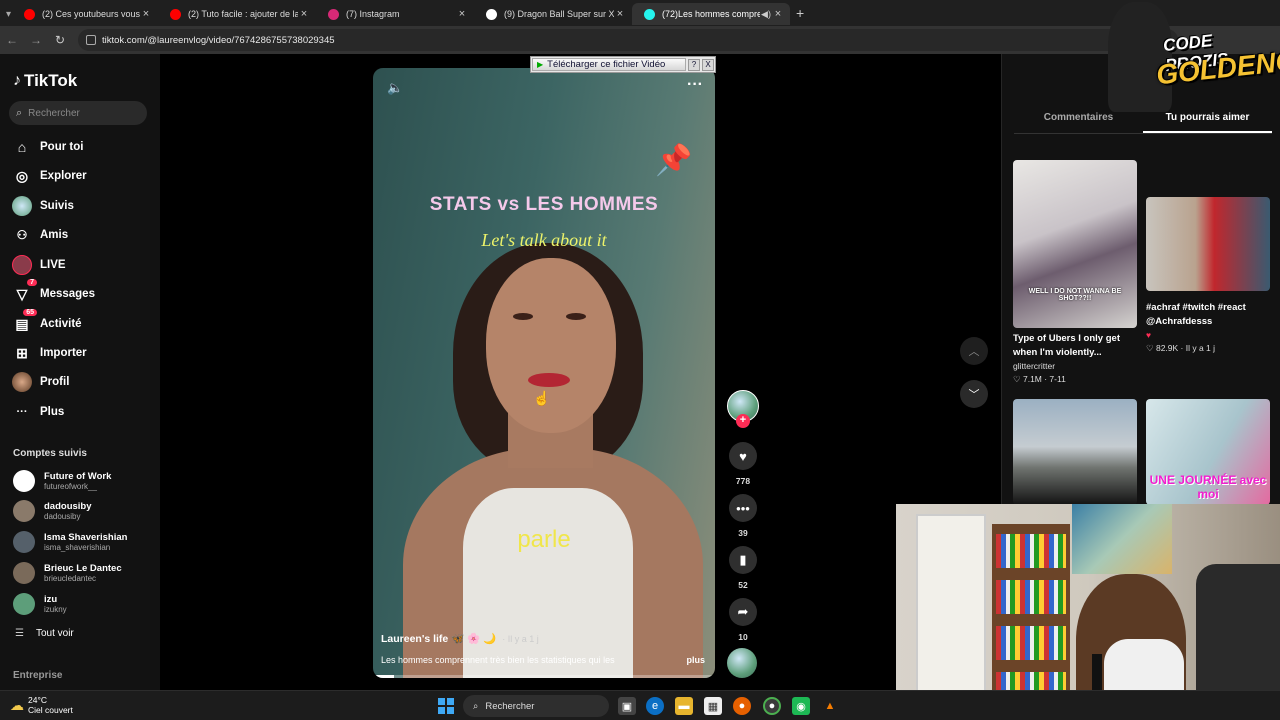  I want to click on nav-plus: ··· Plus, so click(38, 412).